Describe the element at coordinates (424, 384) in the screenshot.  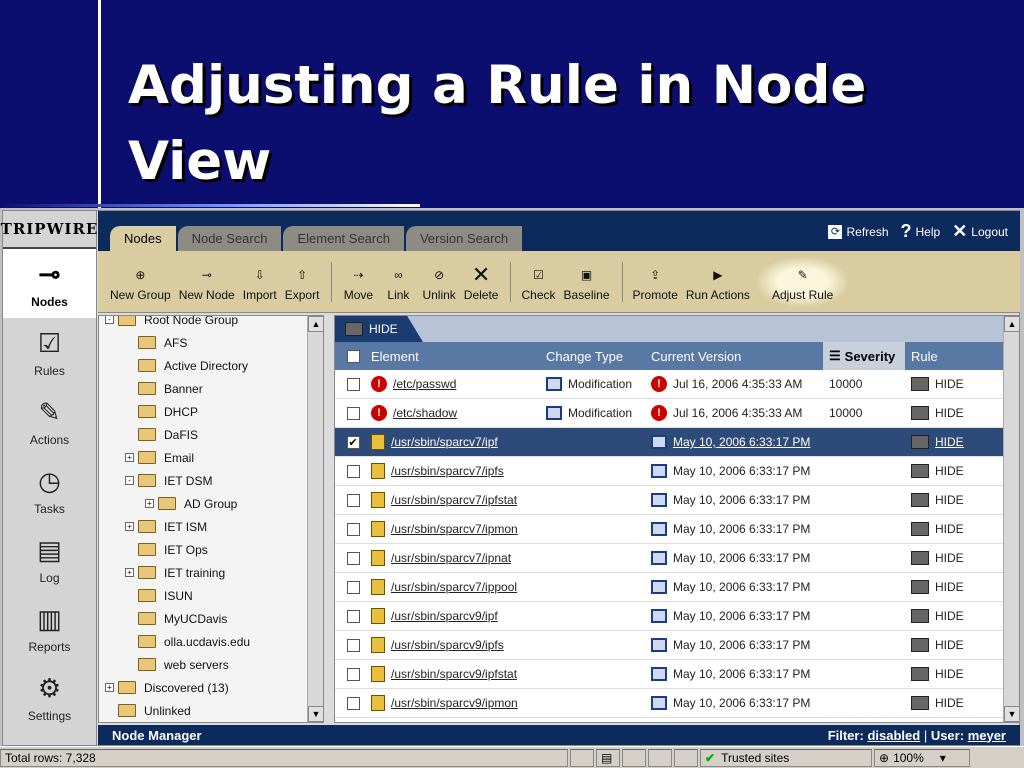
I see `element-link: /etc/passwd` at that location.